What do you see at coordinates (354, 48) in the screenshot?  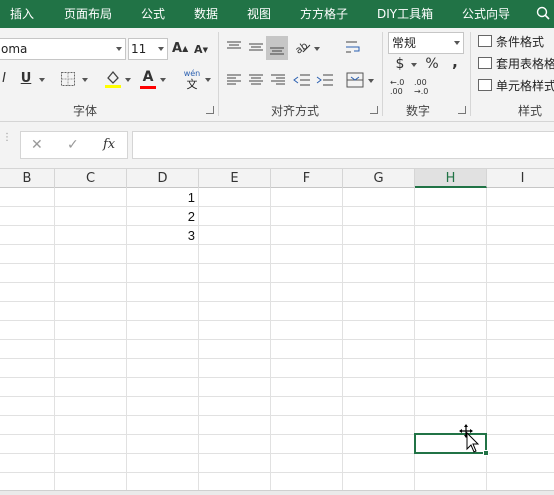 I see `wrap-text-icon` at bounding box center [354, 48].